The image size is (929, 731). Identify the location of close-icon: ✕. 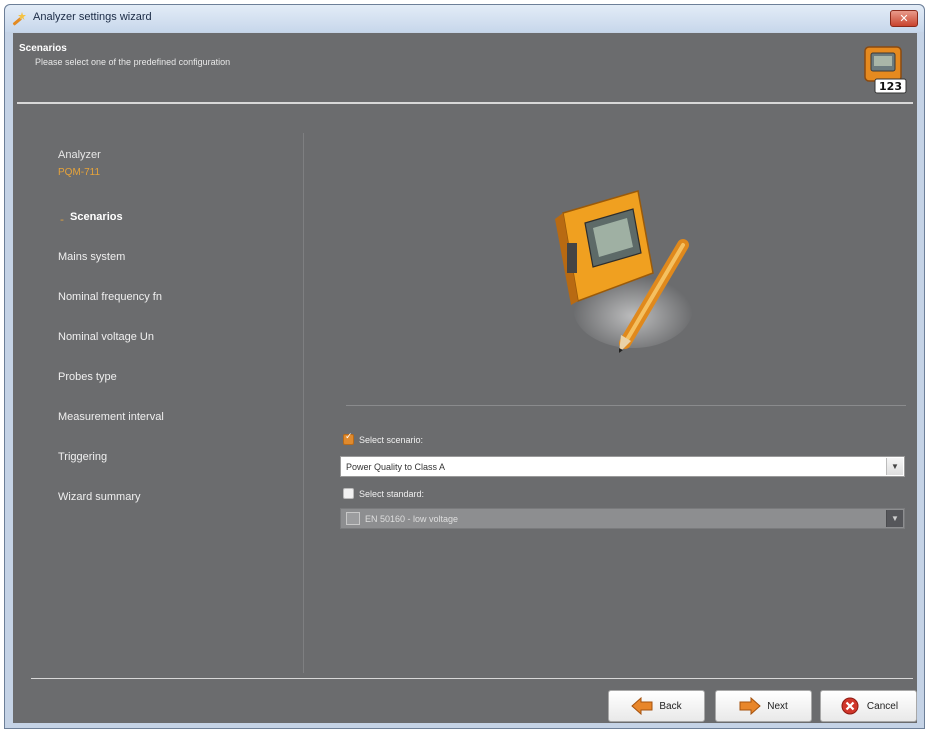
(904, 18).